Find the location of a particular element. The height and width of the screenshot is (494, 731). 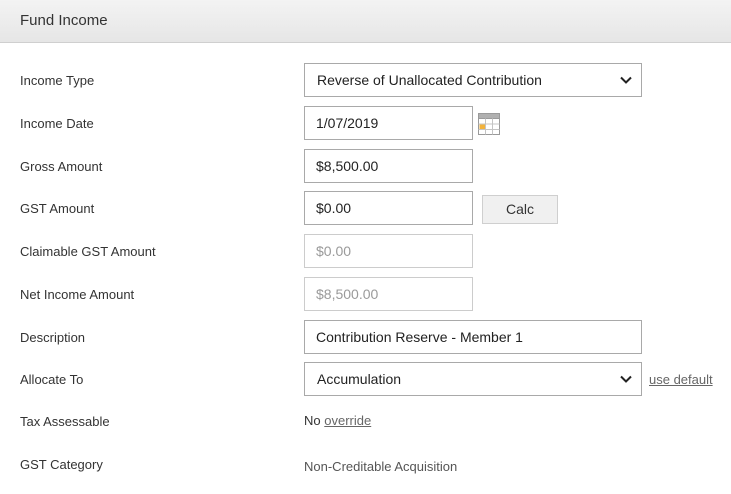

description-label: Description is located at coordinates (53, 337).